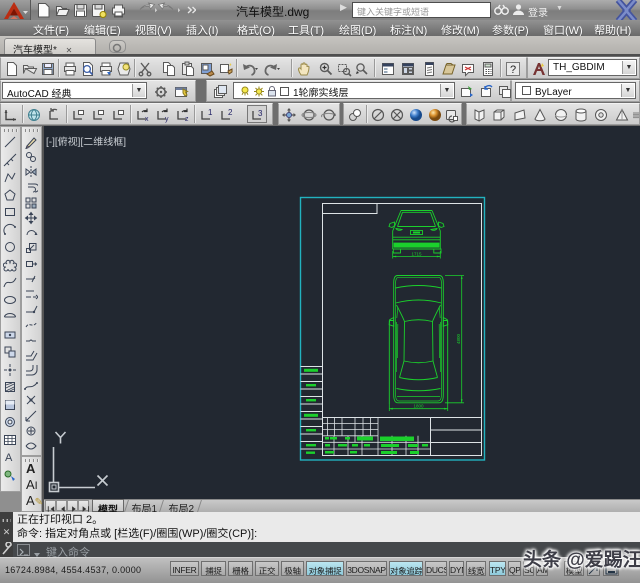 The image size is (640, 583). Describe the element at coordinates (230, 112) in the screenshot. I see `svg-text: 2` at that location.